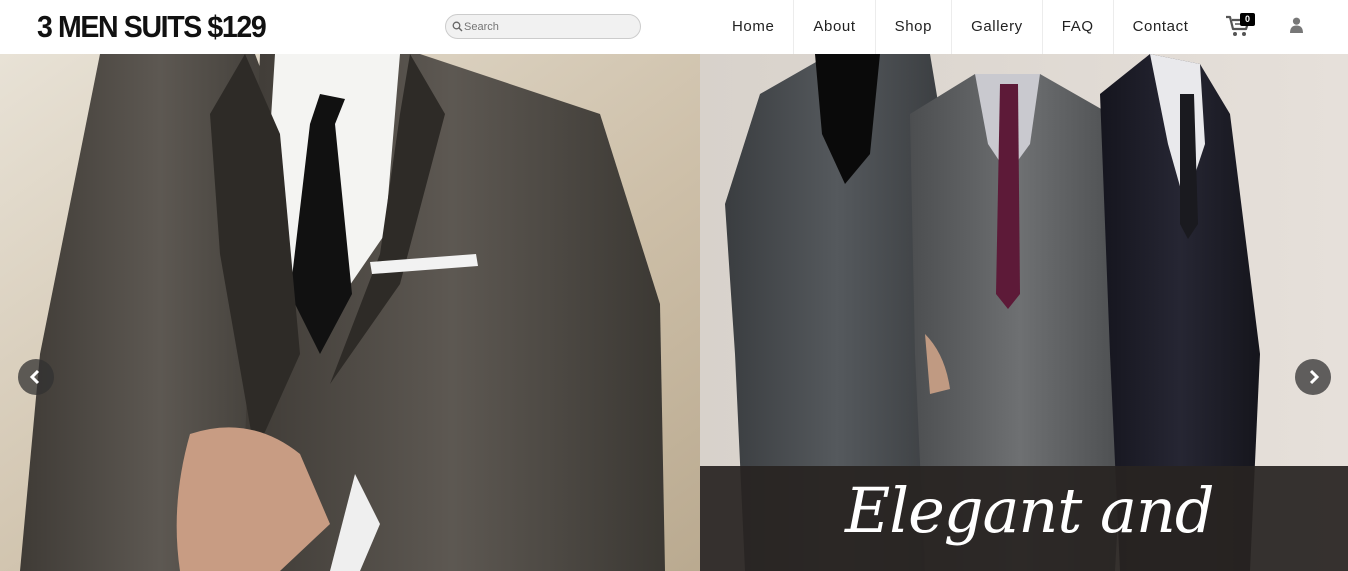 The width and height of the screenshot is (1348, 571). I want to click on chevron-right-icon, so click(1314, 377).